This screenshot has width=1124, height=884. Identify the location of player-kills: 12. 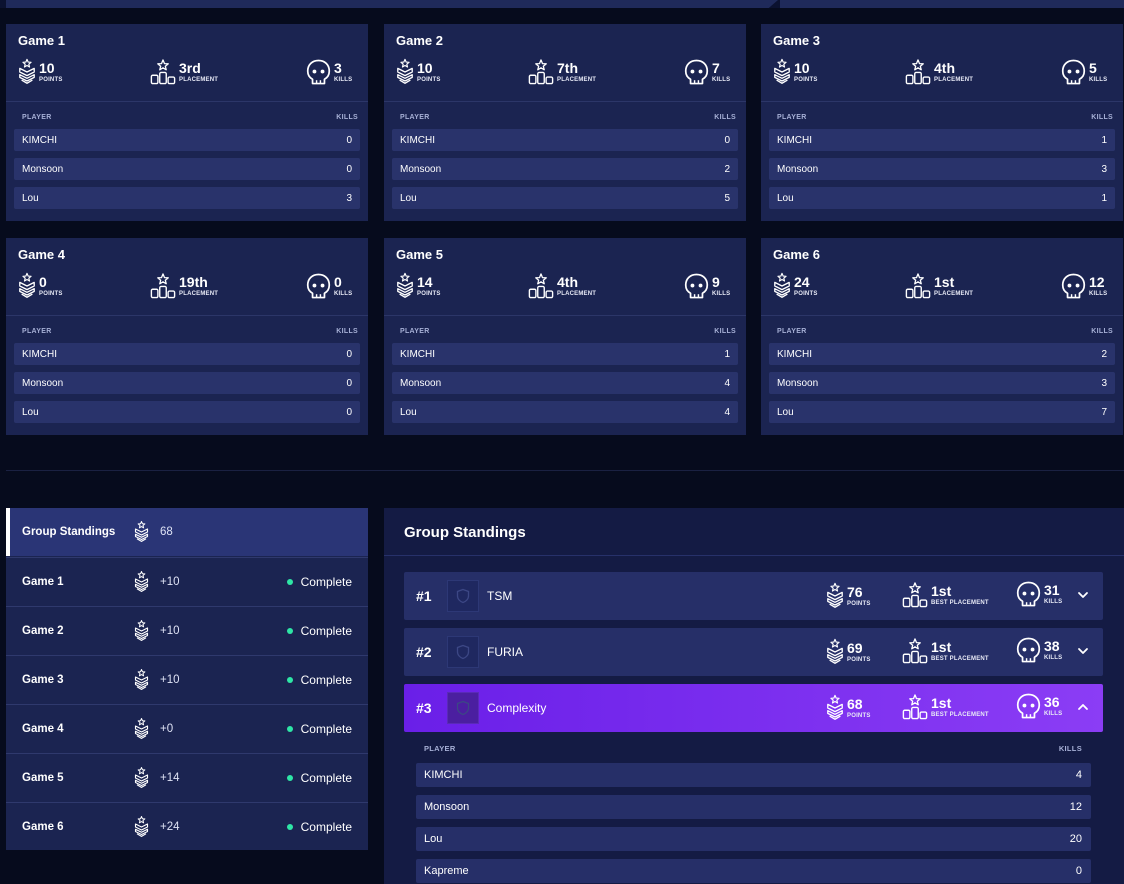
(1075, 807).